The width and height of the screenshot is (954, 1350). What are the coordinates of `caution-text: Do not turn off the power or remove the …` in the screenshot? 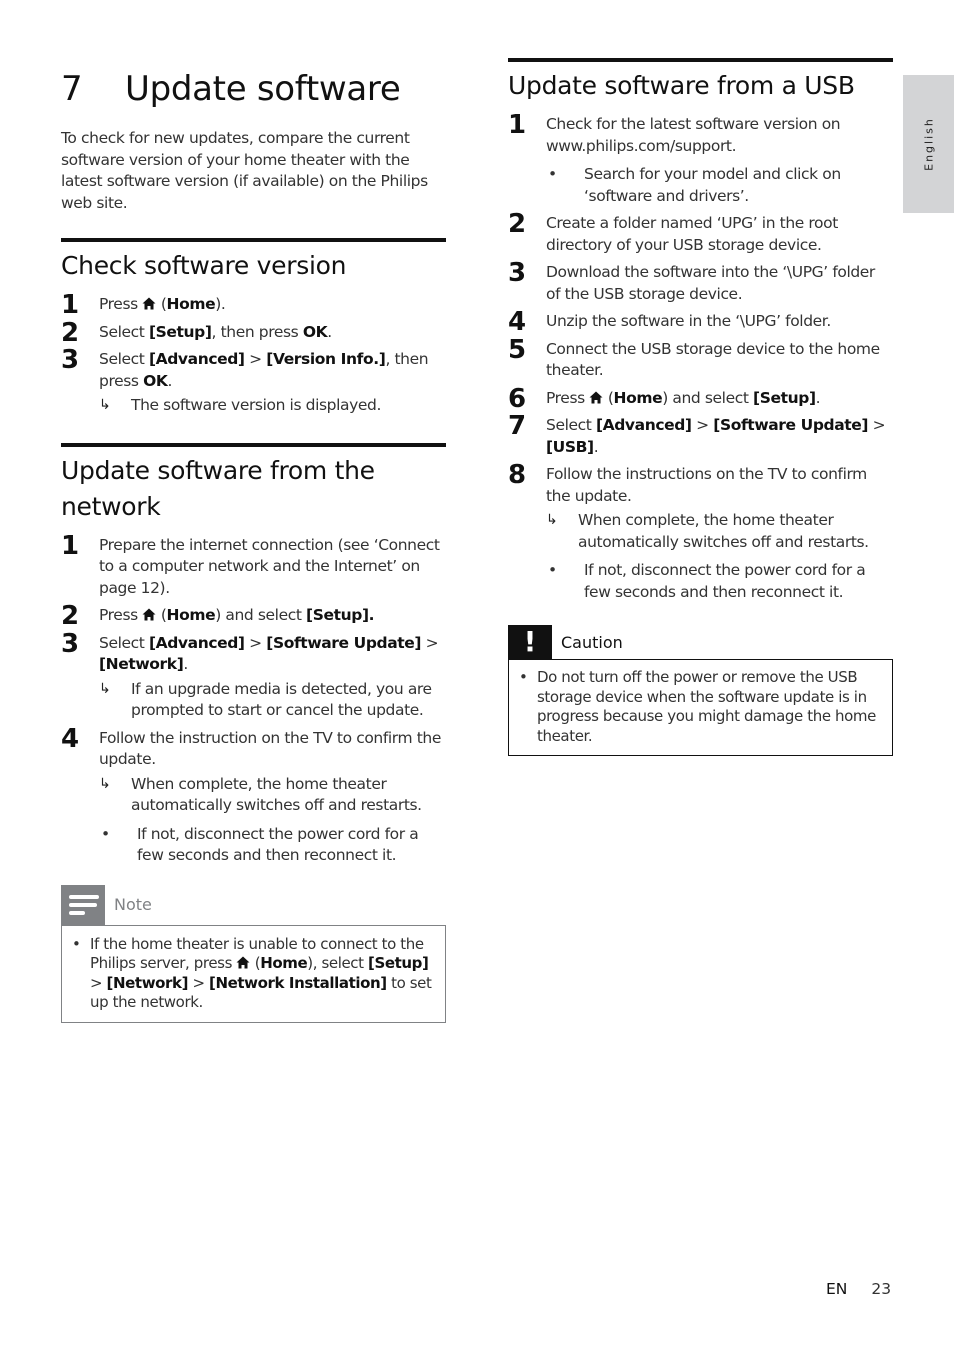 It's located at (706, 706).